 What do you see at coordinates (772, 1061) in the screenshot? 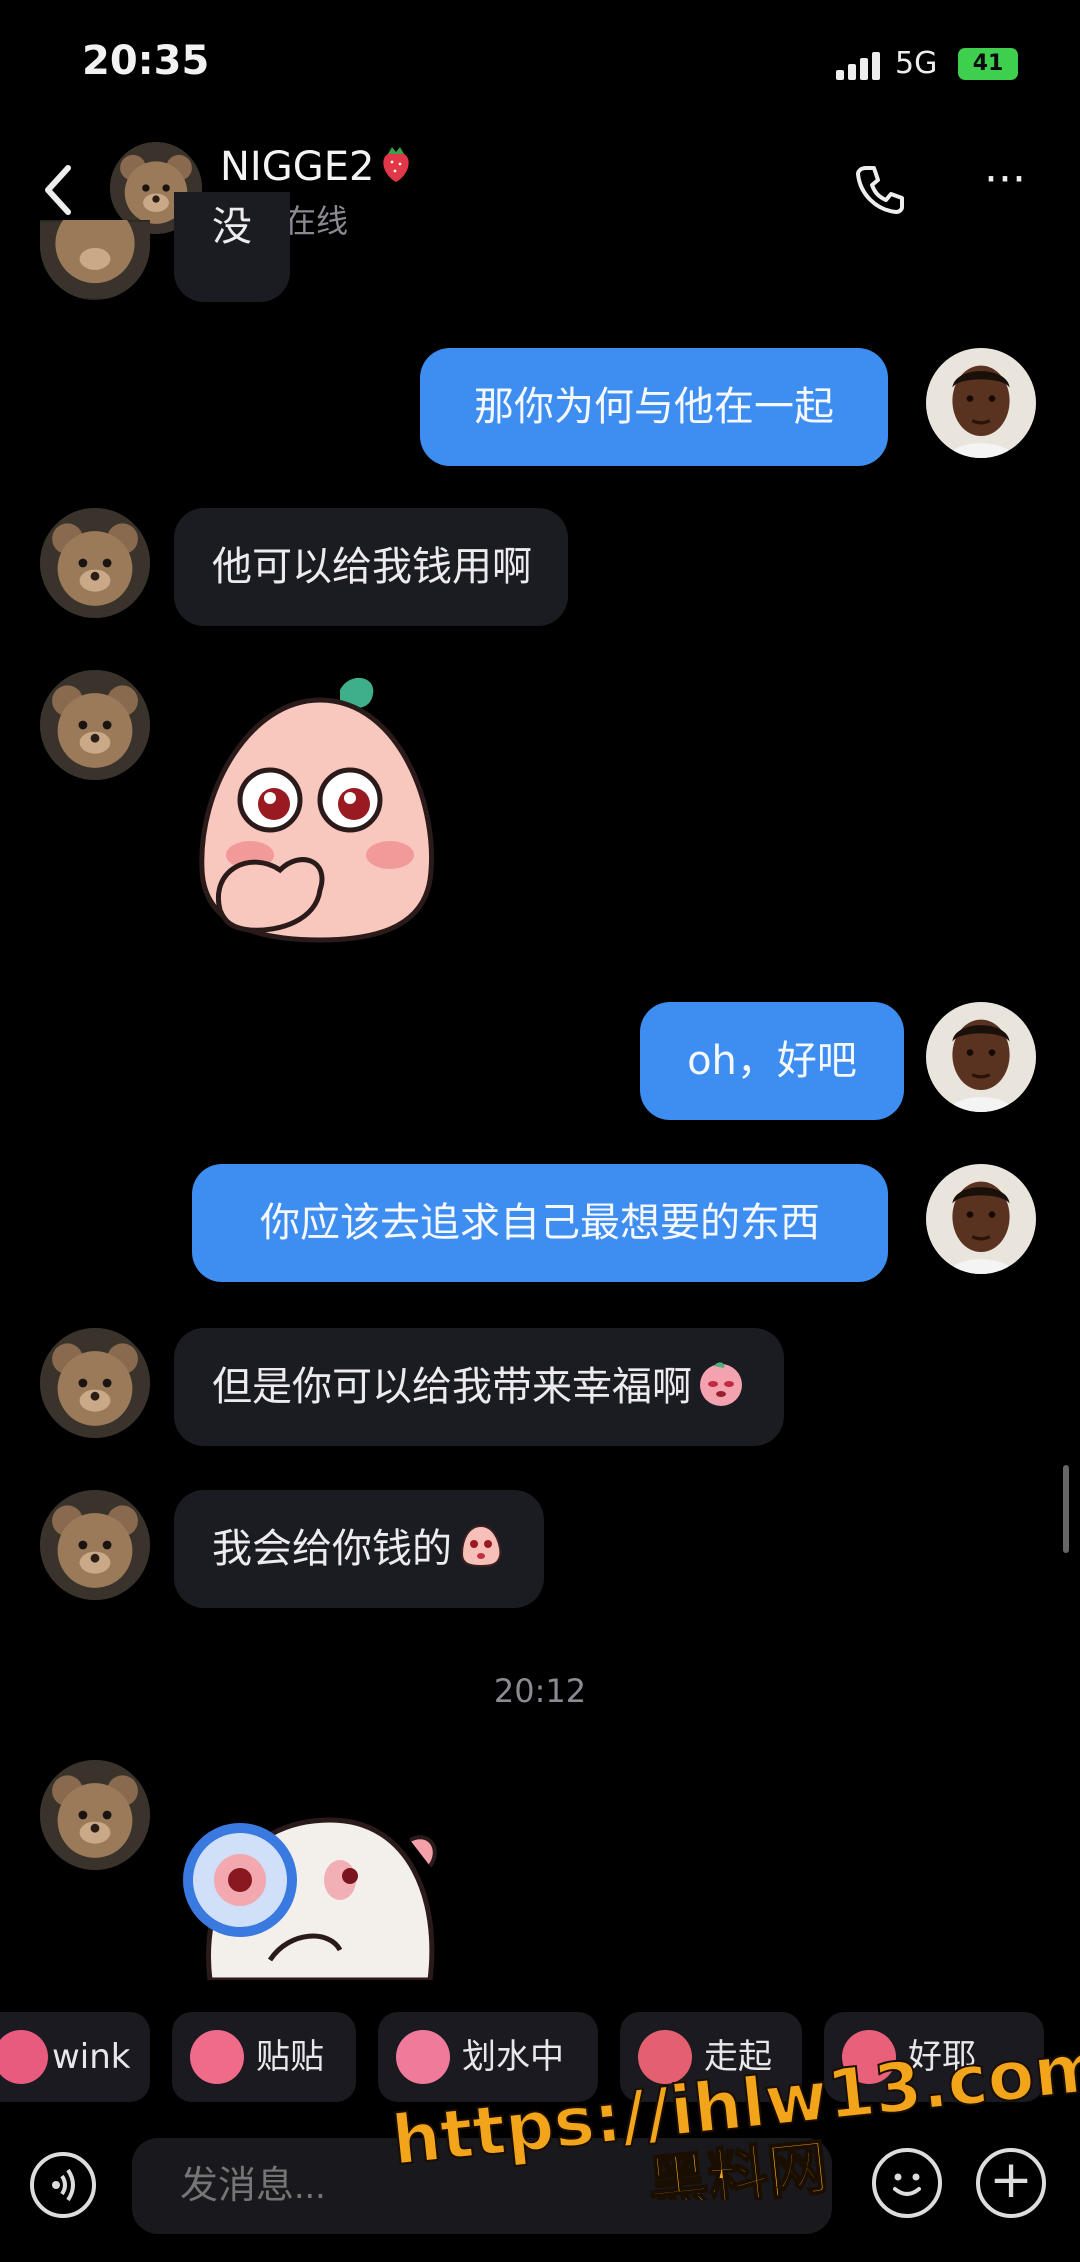
I see `message-bubble-out: oh，好吧` at bounding box center [772, 1061].